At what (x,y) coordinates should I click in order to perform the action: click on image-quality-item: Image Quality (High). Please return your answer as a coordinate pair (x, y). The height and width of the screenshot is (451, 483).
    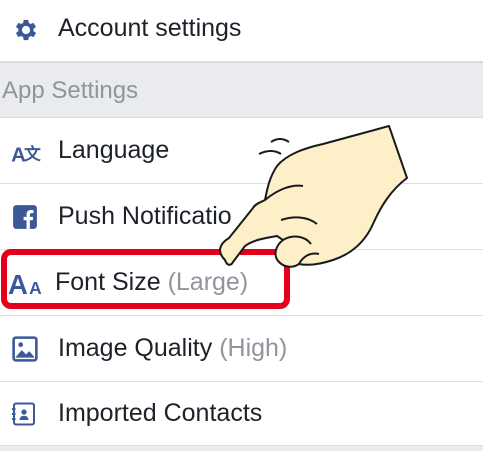
    Looking at the image, I should click on (241, 349).